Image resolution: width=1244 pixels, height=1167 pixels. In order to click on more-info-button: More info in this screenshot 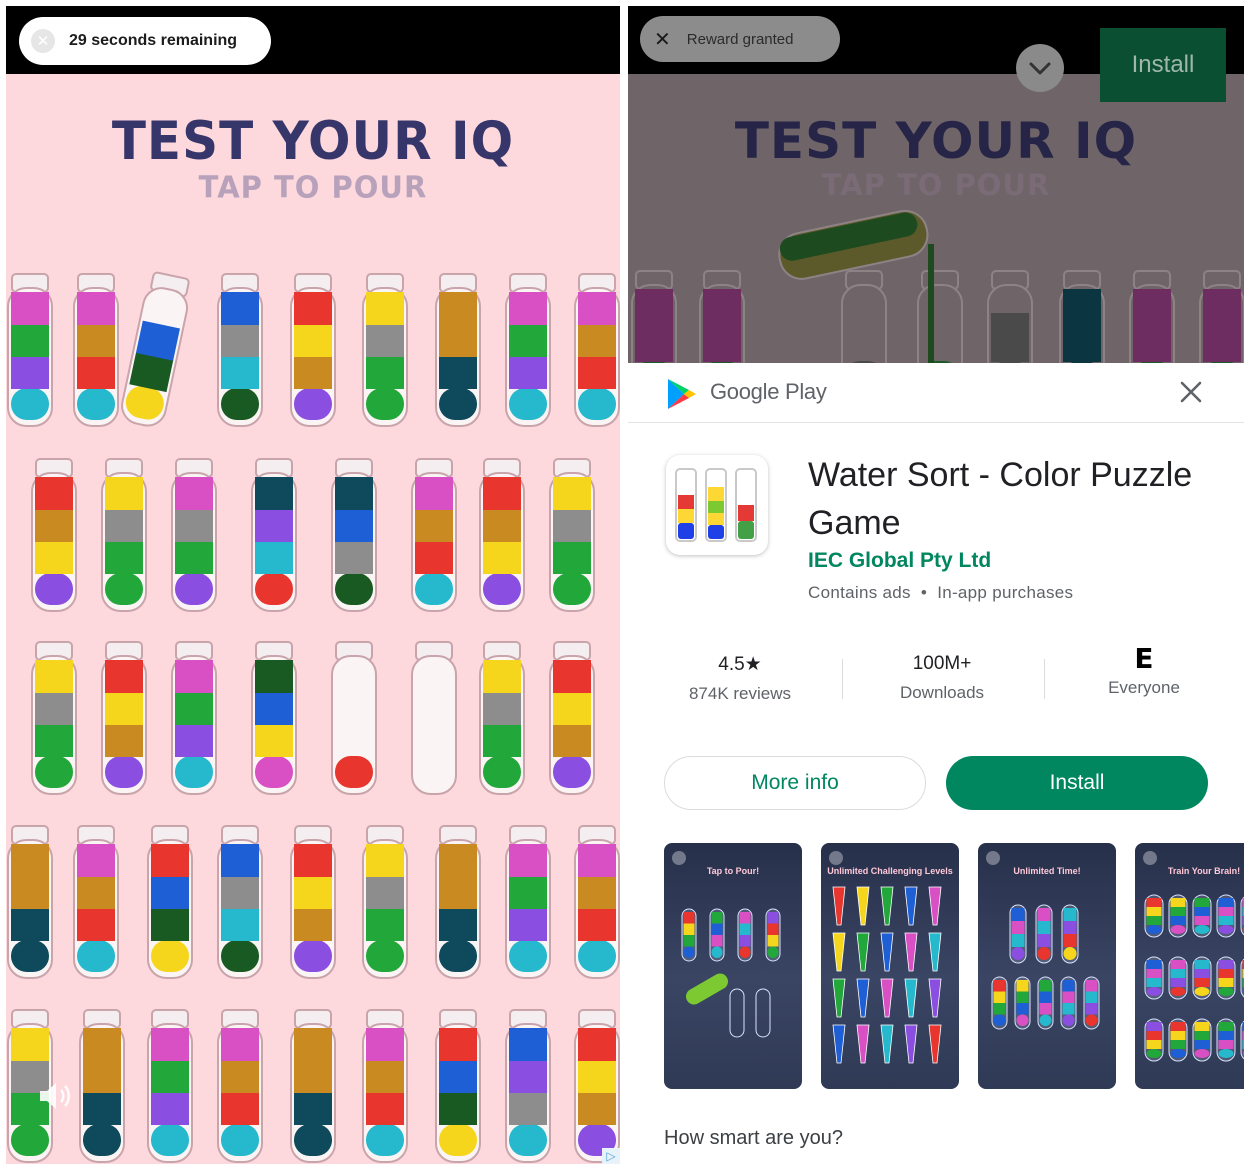, I will do `click(795, 783)`.